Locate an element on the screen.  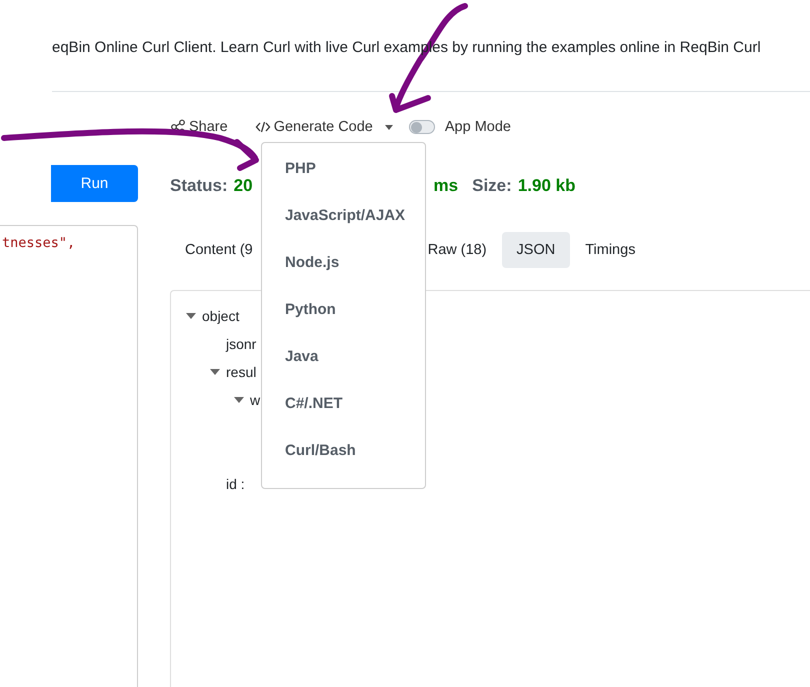
dropdown-item: Curl/Bash is located at coordinates (343, 456).